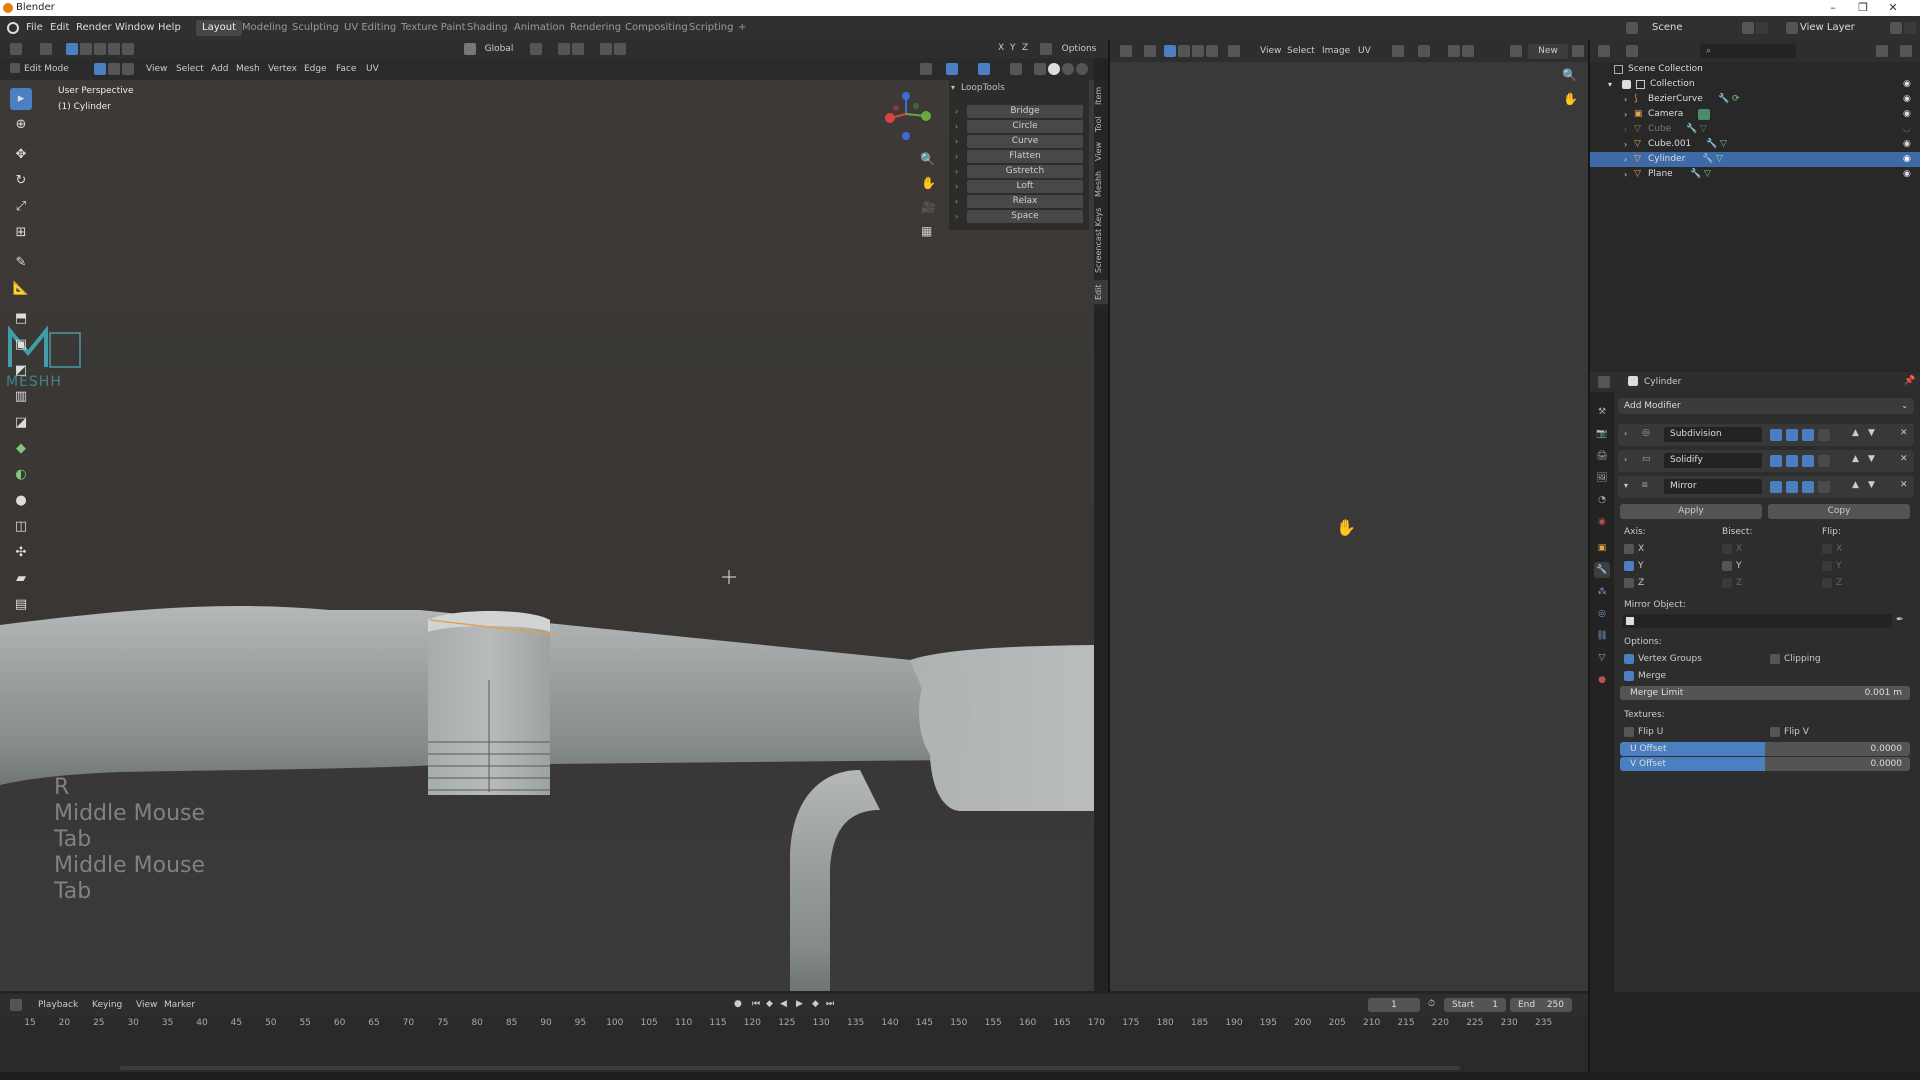 The image size is (1920, 1080). I want to click on outliner-item-plane: › ▽ Plane 🔧 ▽ ◉, so click(1755, 174).